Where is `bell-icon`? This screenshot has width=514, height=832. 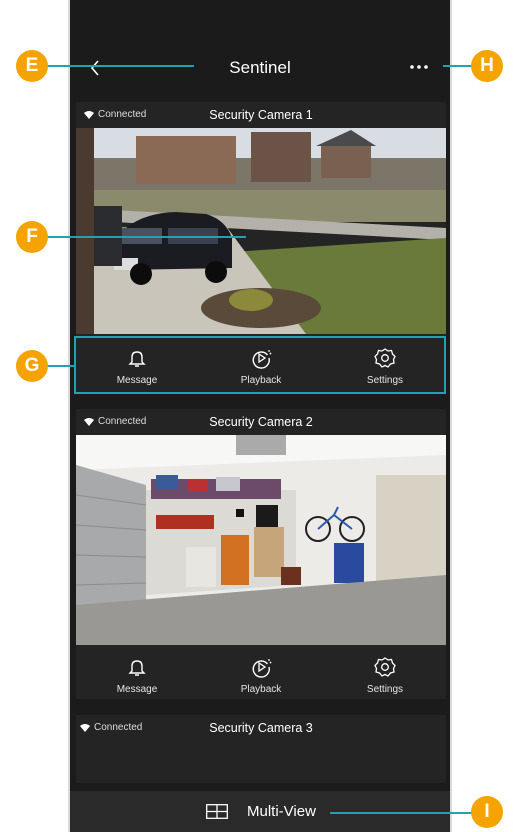
bell-icon is located at coordinates (137, 668).